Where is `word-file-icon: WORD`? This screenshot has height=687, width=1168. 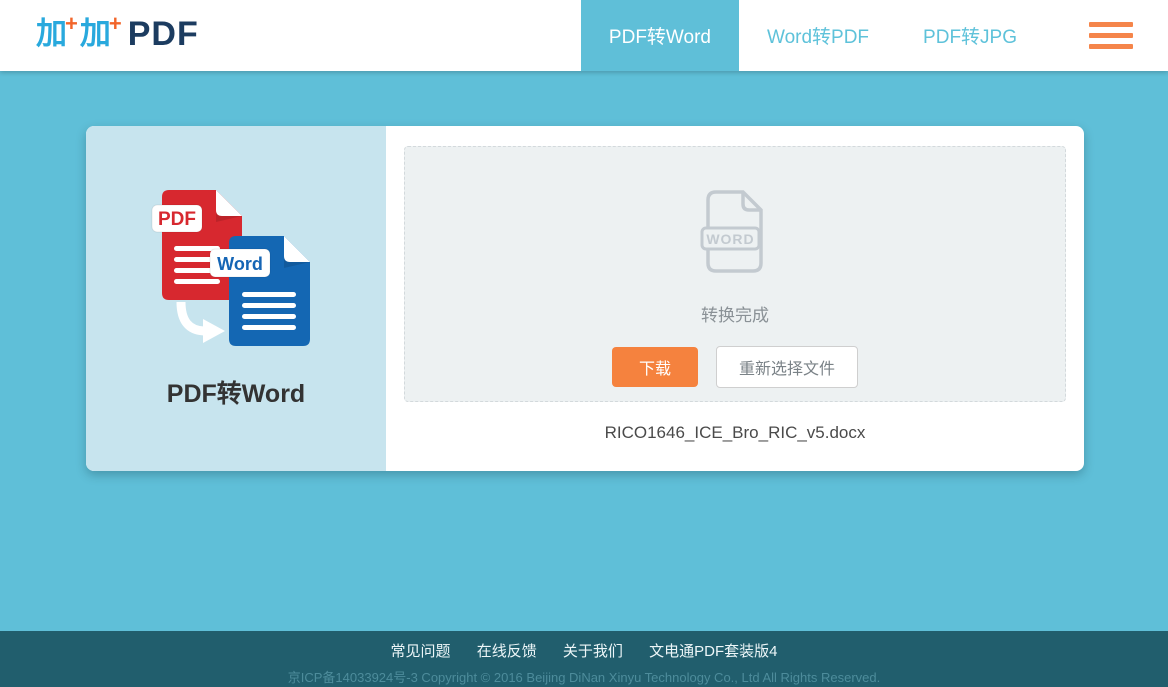 word-file-icon: WORD is located at coordinates (731, 231).